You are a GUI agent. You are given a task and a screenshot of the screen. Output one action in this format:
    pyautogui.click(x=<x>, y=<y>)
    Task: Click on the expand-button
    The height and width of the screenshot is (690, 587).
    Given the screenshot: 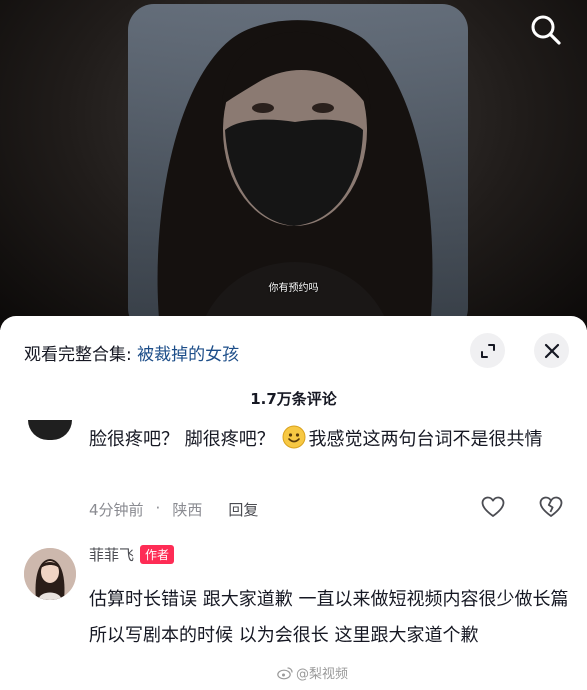 What is the action you would take?
    pyautogui.click(x=487, y=350)
    